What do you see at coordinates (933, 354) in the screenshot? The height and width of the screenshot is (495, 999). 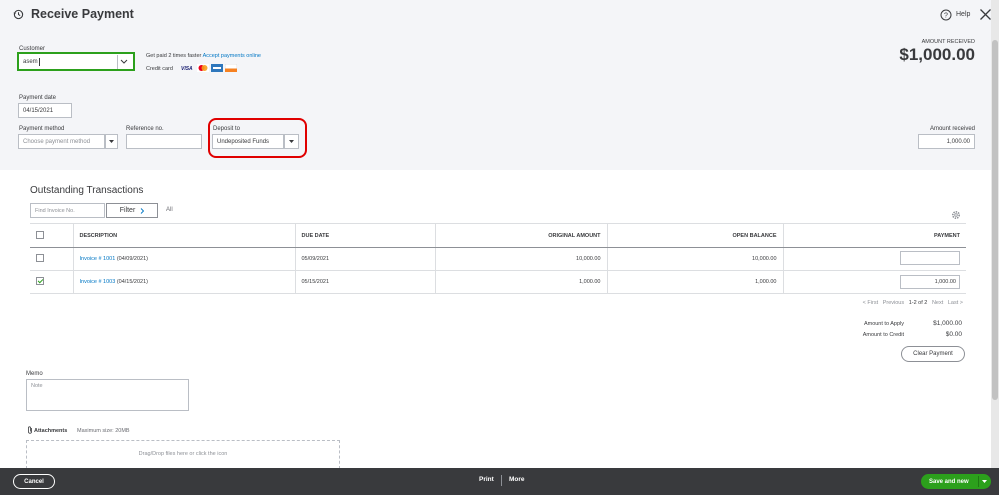 I see `clear-payment-button: Clear Payment` at bounding box center [933, 354].